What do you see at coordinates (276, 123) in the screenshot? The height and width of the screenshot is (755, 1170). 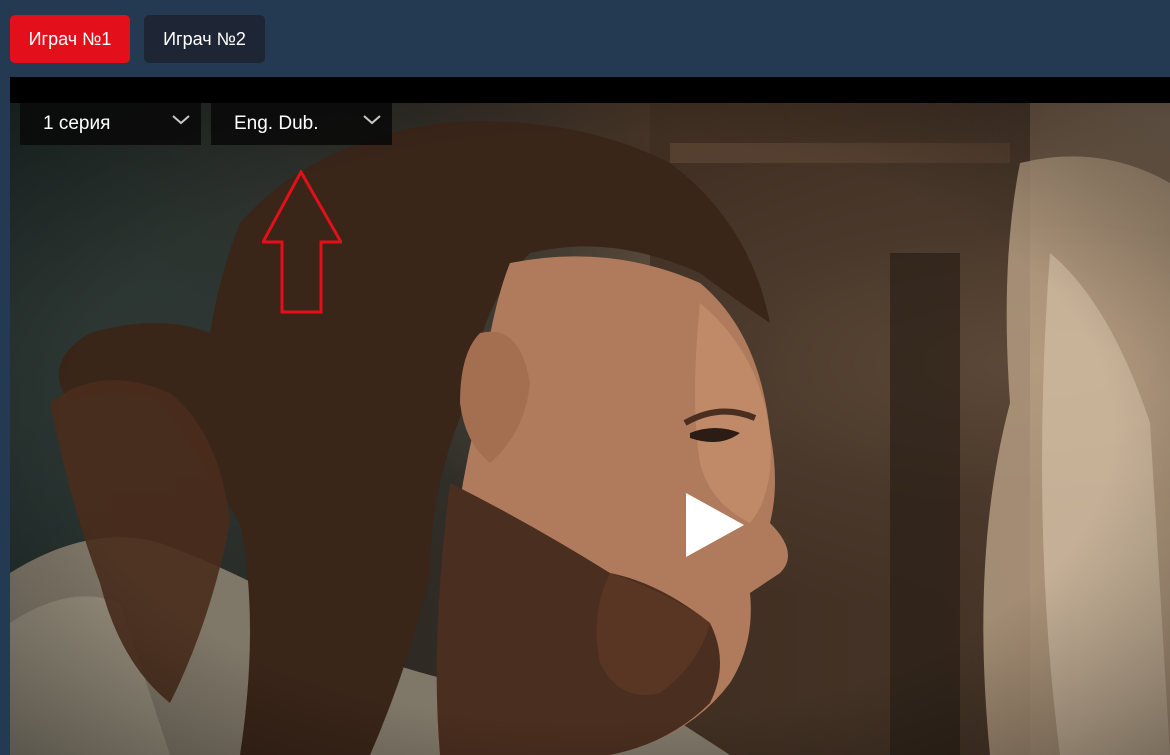 I see `dub-select-value: Eng. Dub.` at bounding box center [276, 123].